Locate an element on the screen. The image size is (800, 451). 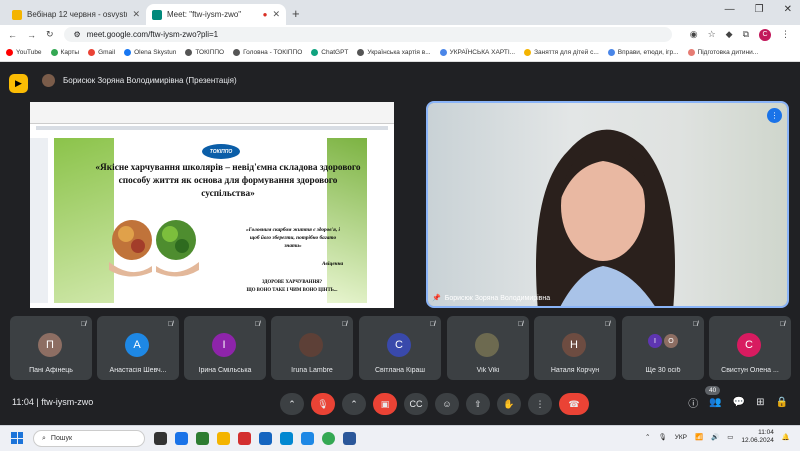
emoji-button: ☺ is located at coordinates (447, 404).